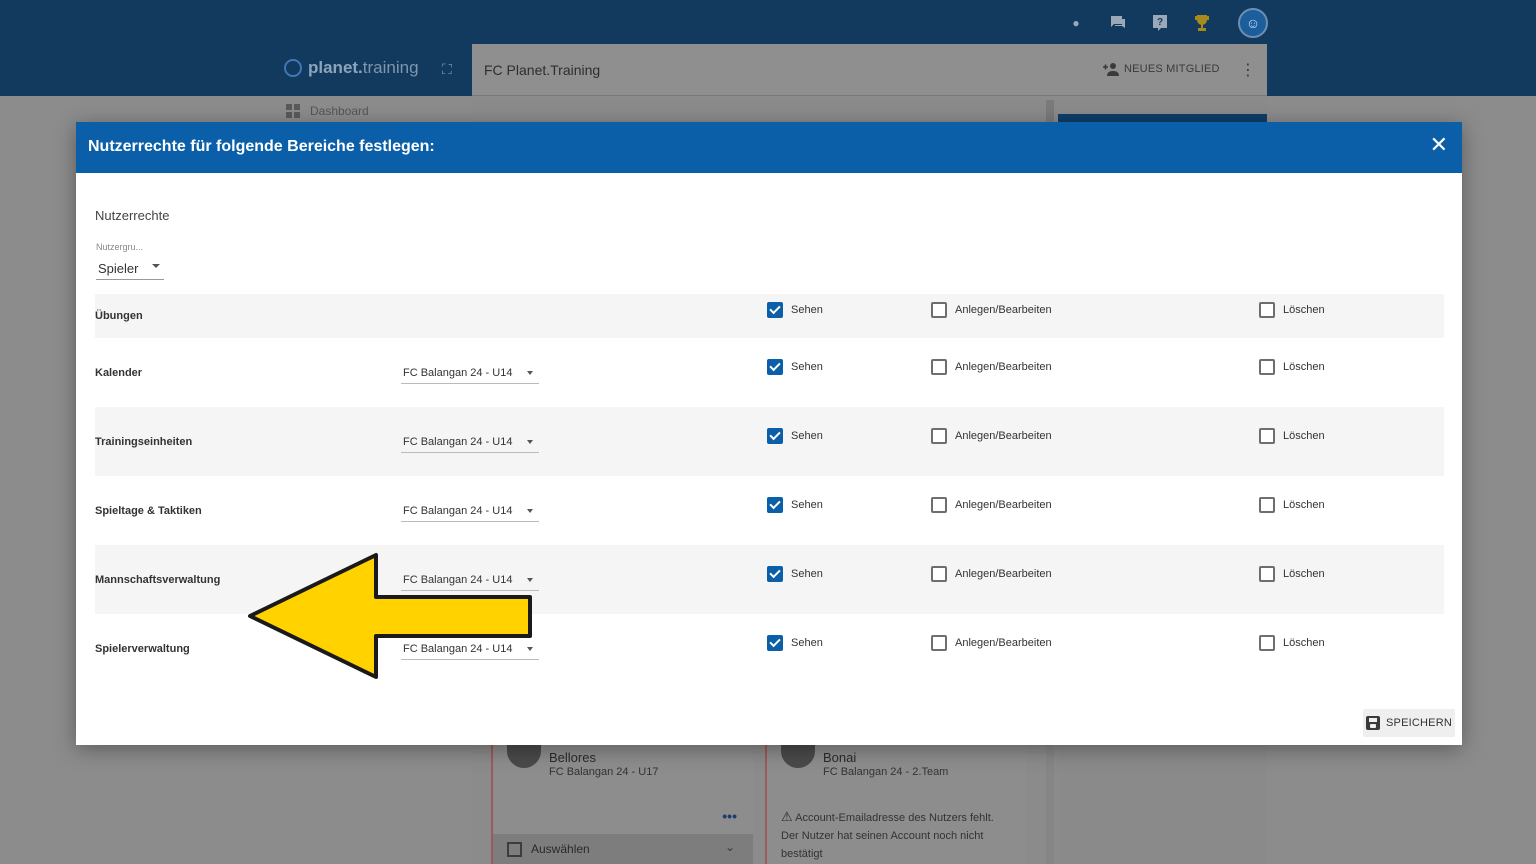  What do you see at coordinates (542, 70) in the screenshot?
I see `club-title: FC Planet.Training` at bounding box center [542, 70].